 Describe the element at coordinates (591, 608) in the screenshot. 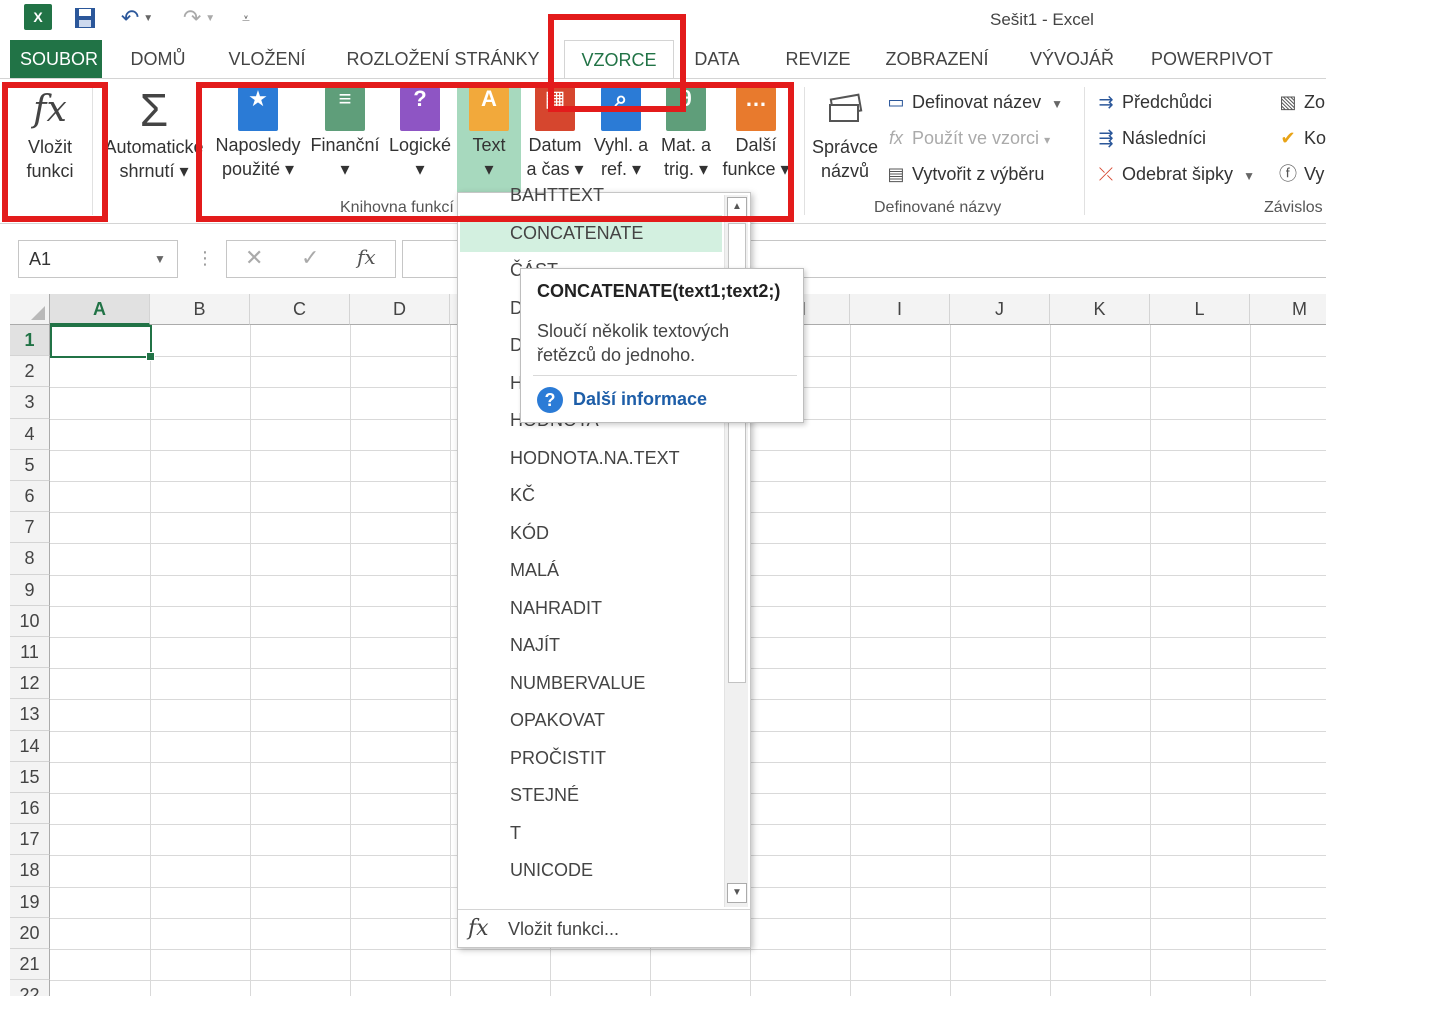

I see `function-list-item: NAHRADIT` at that location.